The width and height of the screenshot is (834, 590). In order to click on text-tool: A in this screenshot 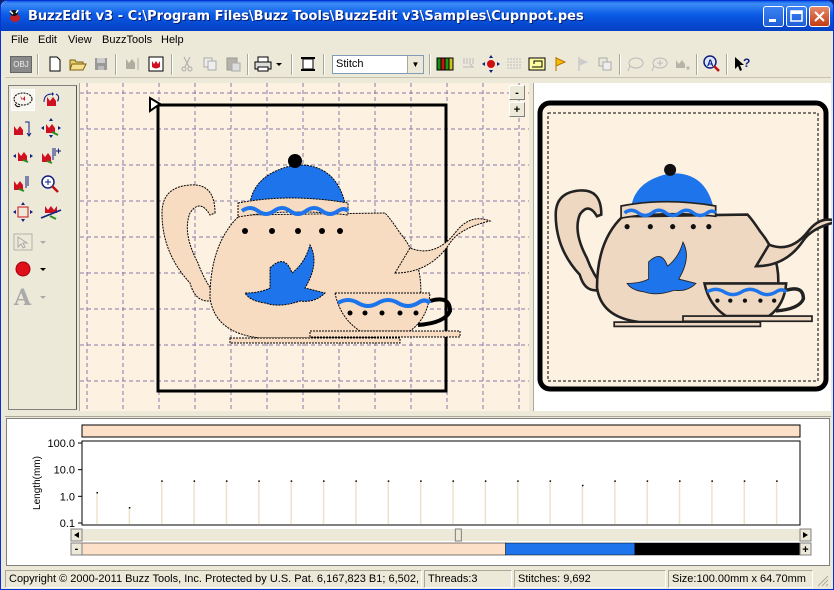, I will do `click(23, 297)`.